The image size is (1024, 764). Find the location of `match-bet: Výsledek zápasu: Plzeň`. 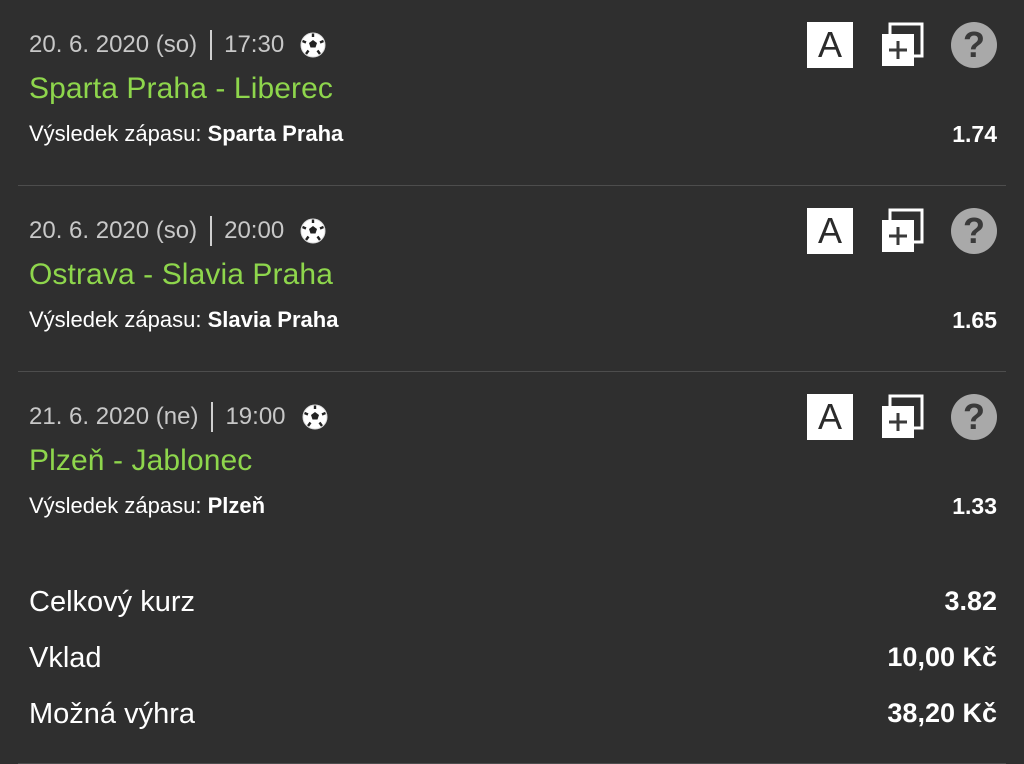

match-bet: Výsledek zápasu: Plzeň is located at coordinates (147, 506).